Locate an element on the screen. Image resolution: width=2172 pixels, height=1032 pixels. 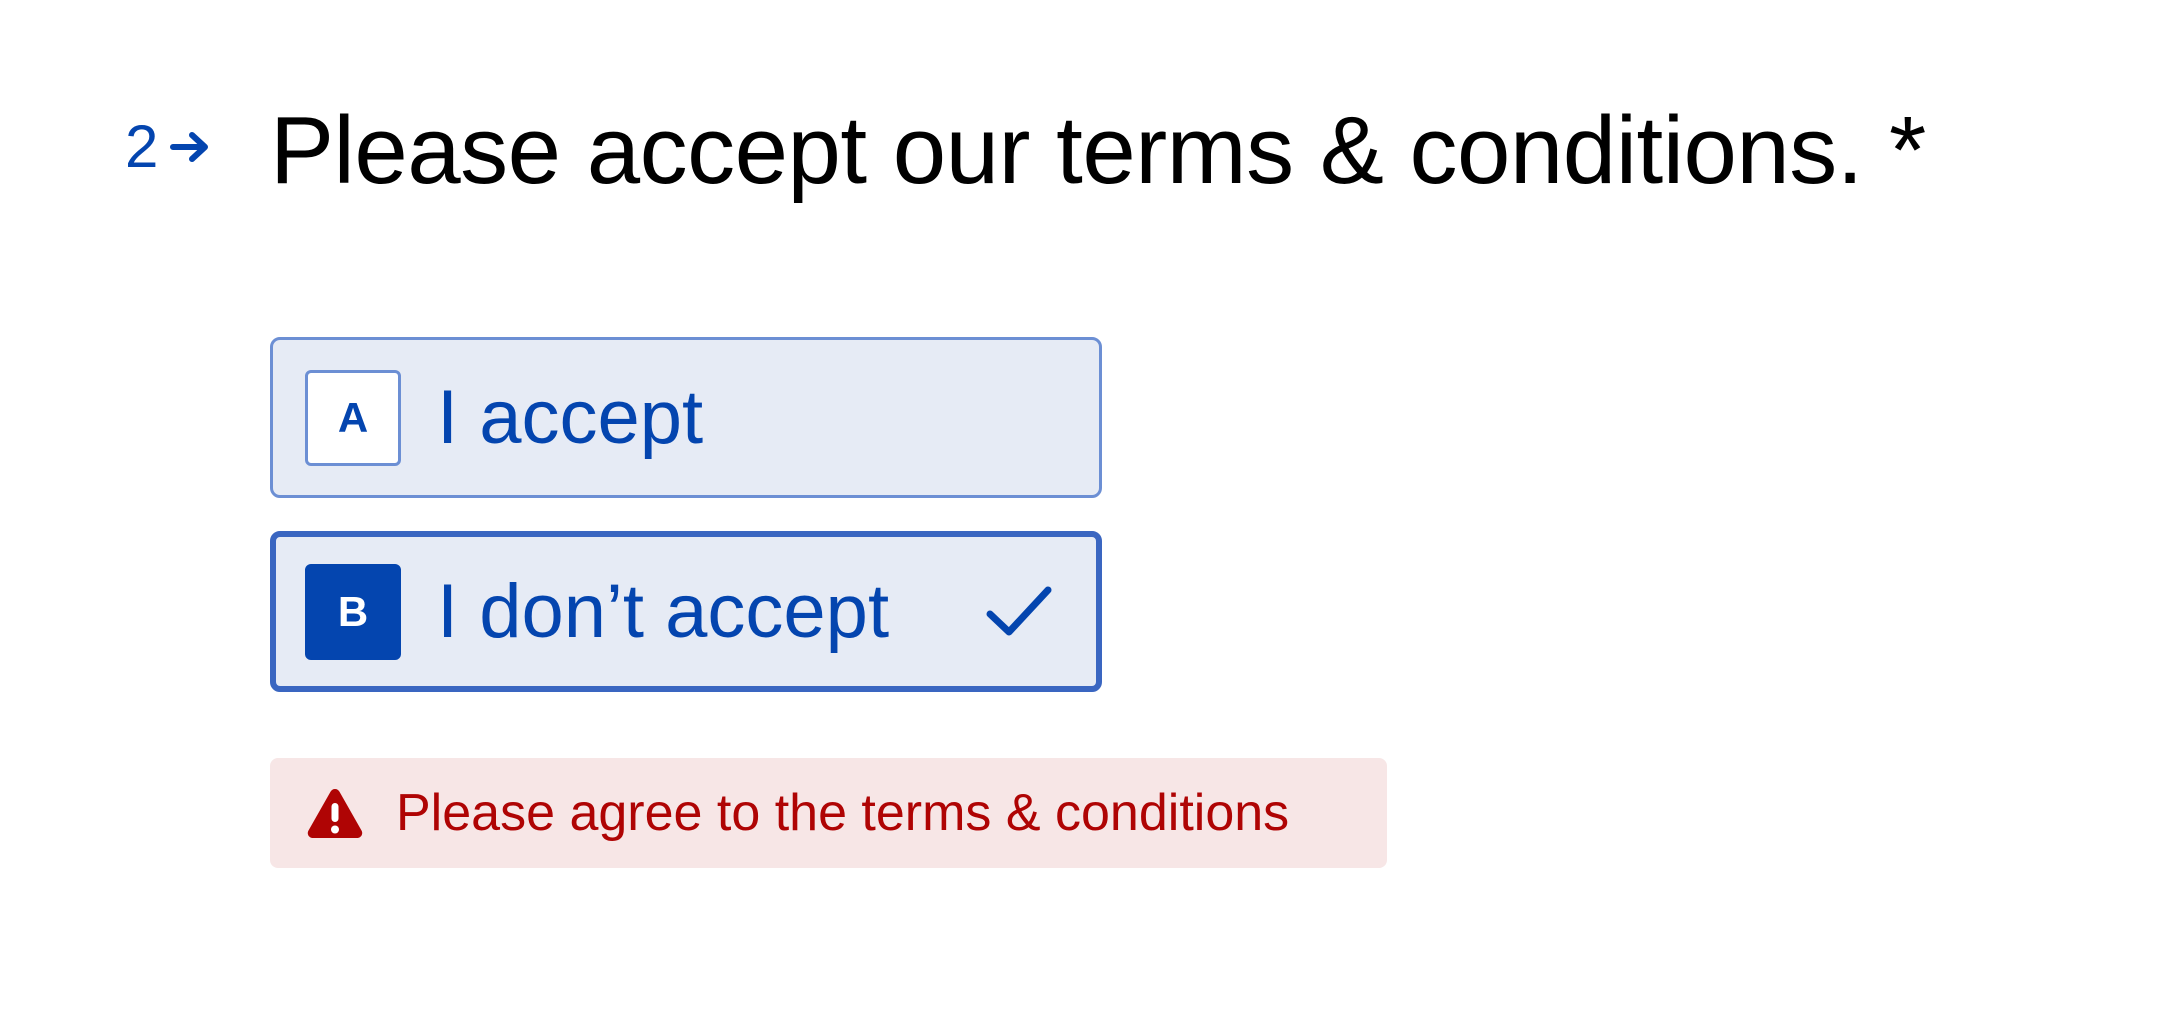
error-message-box: Please agree to the terms & conditions is located at coordinates (828, 813).